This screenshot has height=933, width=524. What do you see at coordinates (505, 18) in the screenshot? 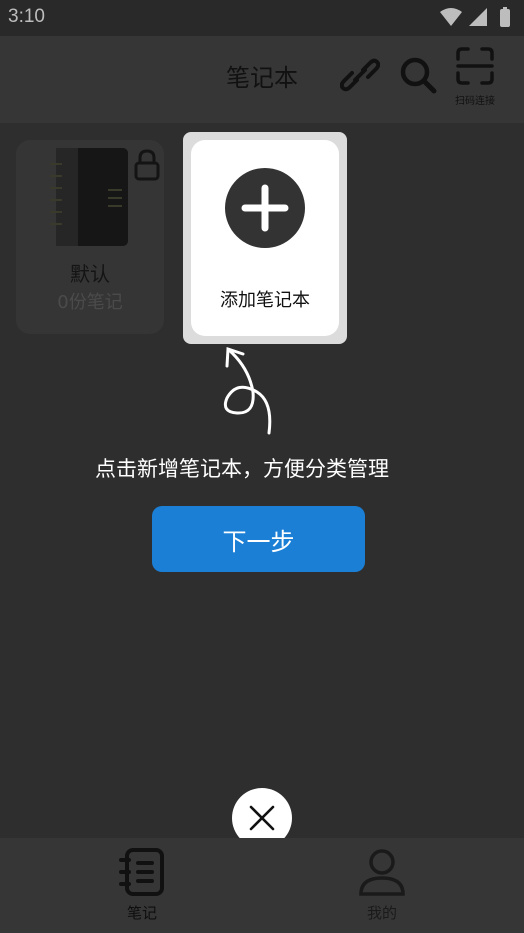
I see `battery-icon` at bounding box center [505, 18].